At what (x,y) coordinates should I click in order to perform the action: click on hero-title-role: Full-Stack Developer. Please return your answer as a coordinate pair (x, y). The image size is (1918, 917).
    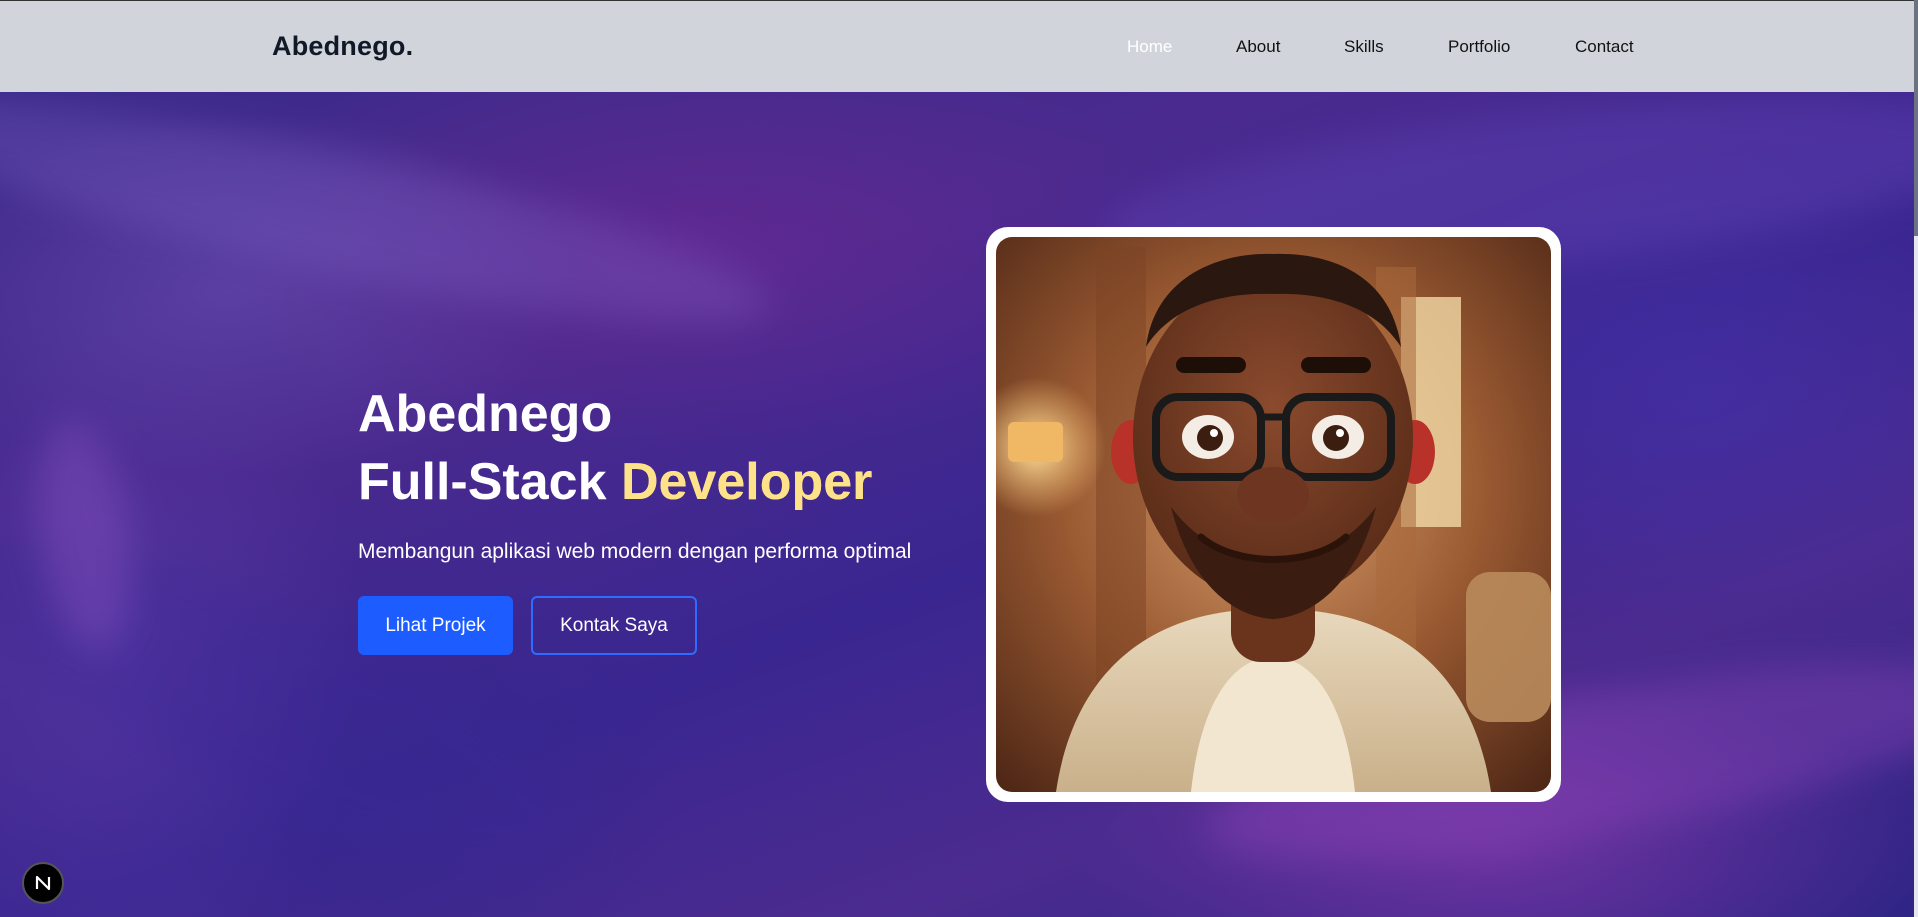
    Looking at the image, I should click on (615, 482).